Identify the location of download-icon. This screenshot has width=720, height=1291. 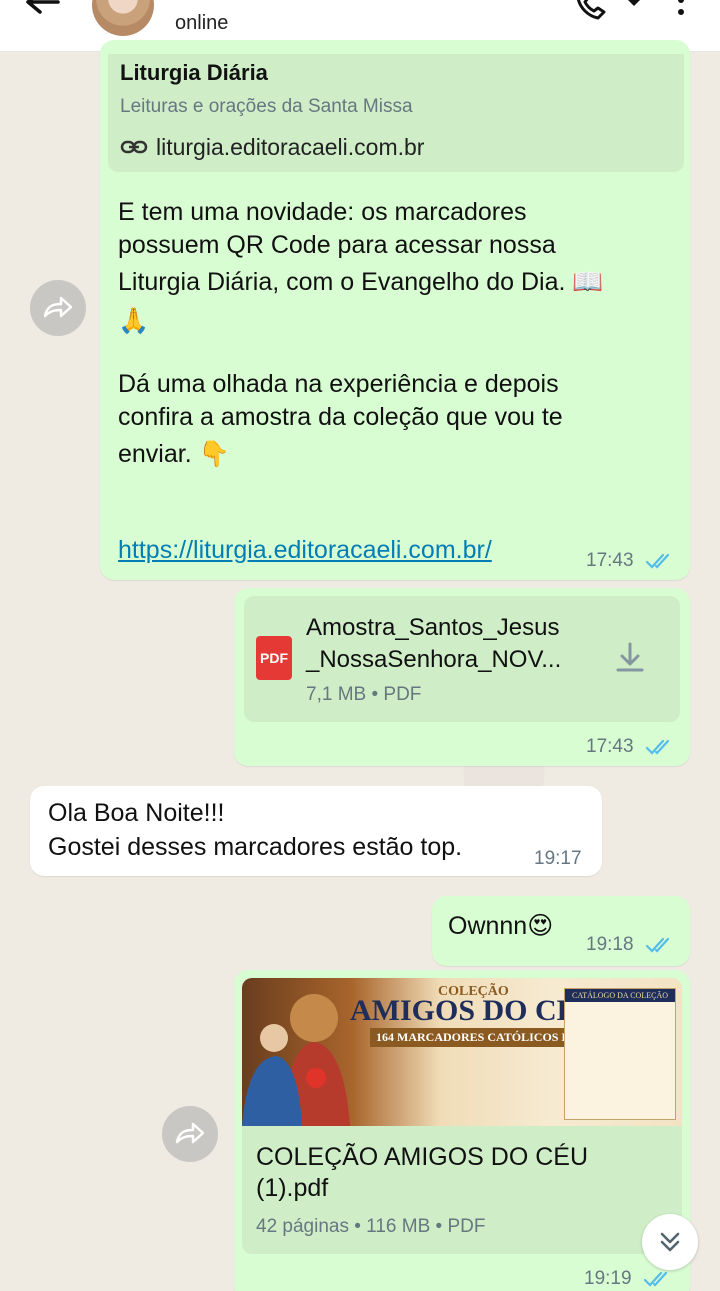
(630, 658).